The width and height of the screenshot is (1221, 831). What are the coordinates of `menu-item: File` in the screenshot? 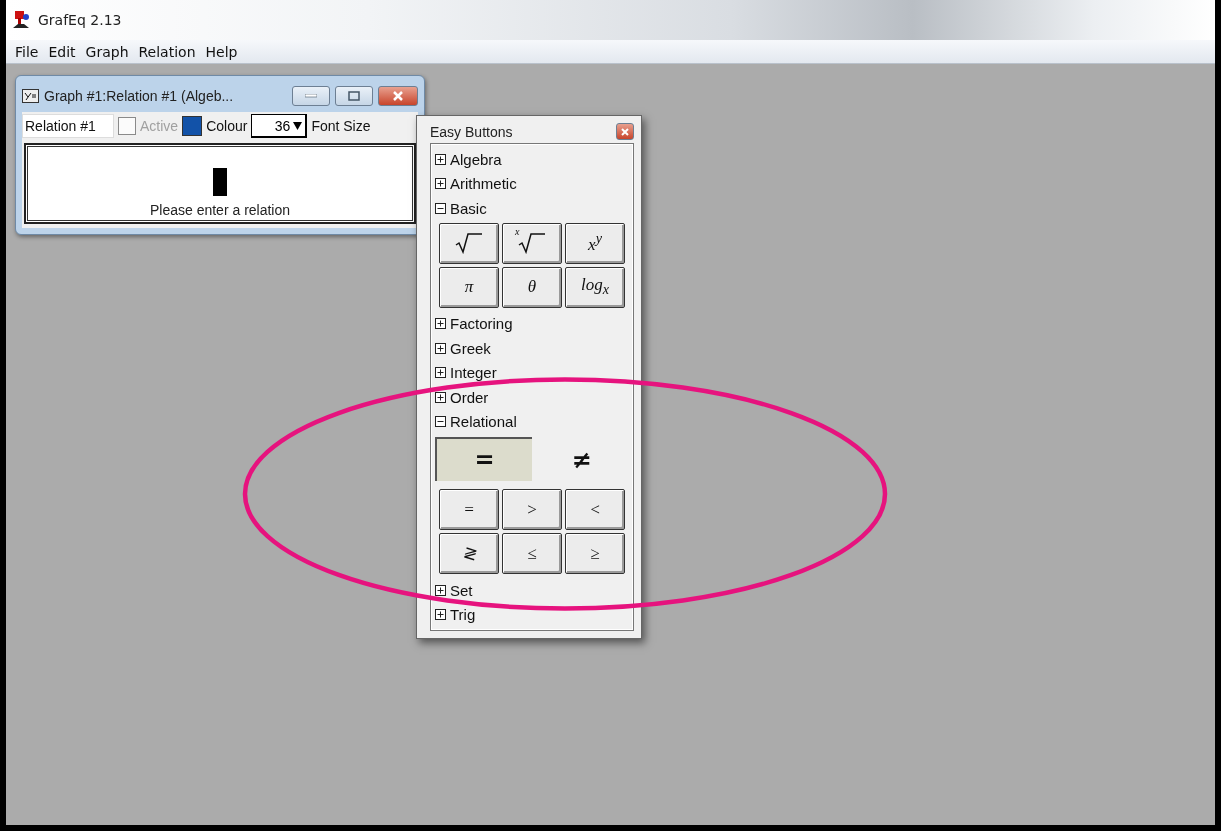 It's located at (27, 51).